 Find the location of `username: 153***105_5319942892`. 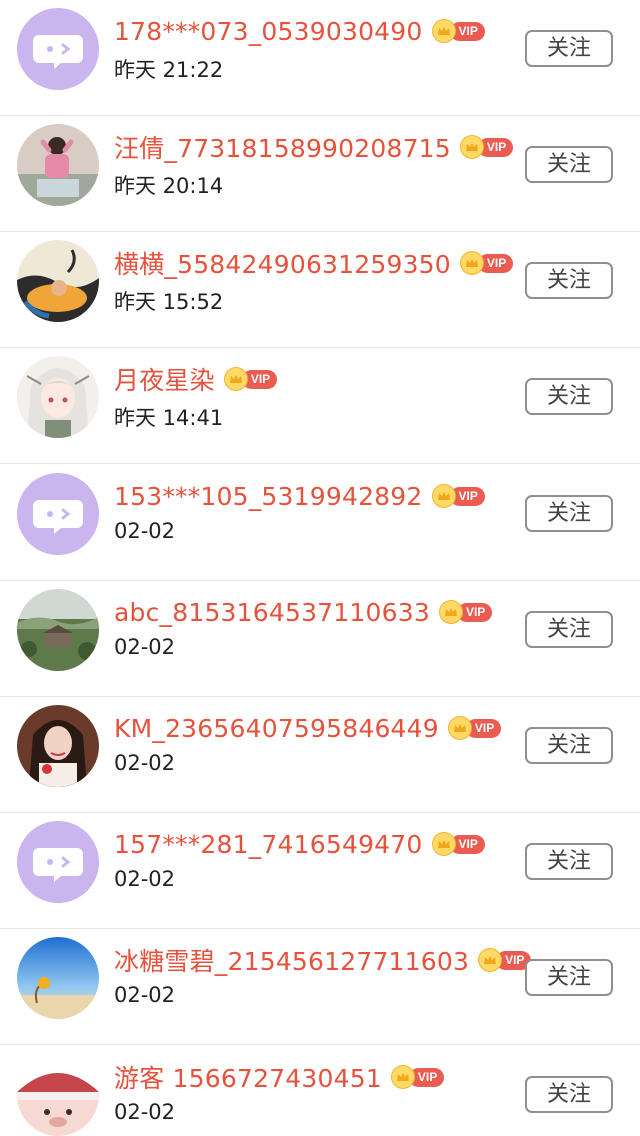

username: 153***105_5319942892 is located at coordinates (268, 496).